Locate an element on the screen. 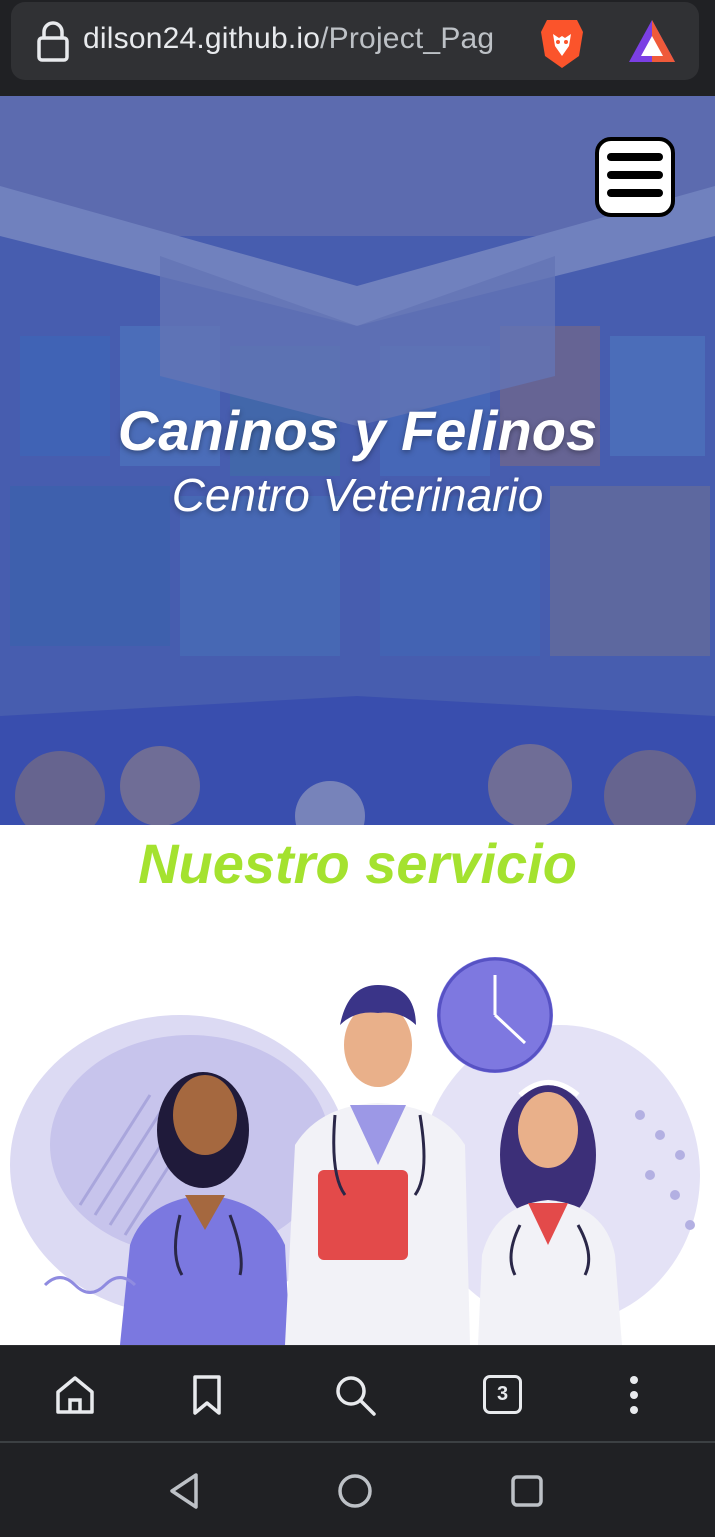 The image size is (715, 1537). address-bar: dilson24.github.io/Project_Pag is located at coordinates (355, 41).